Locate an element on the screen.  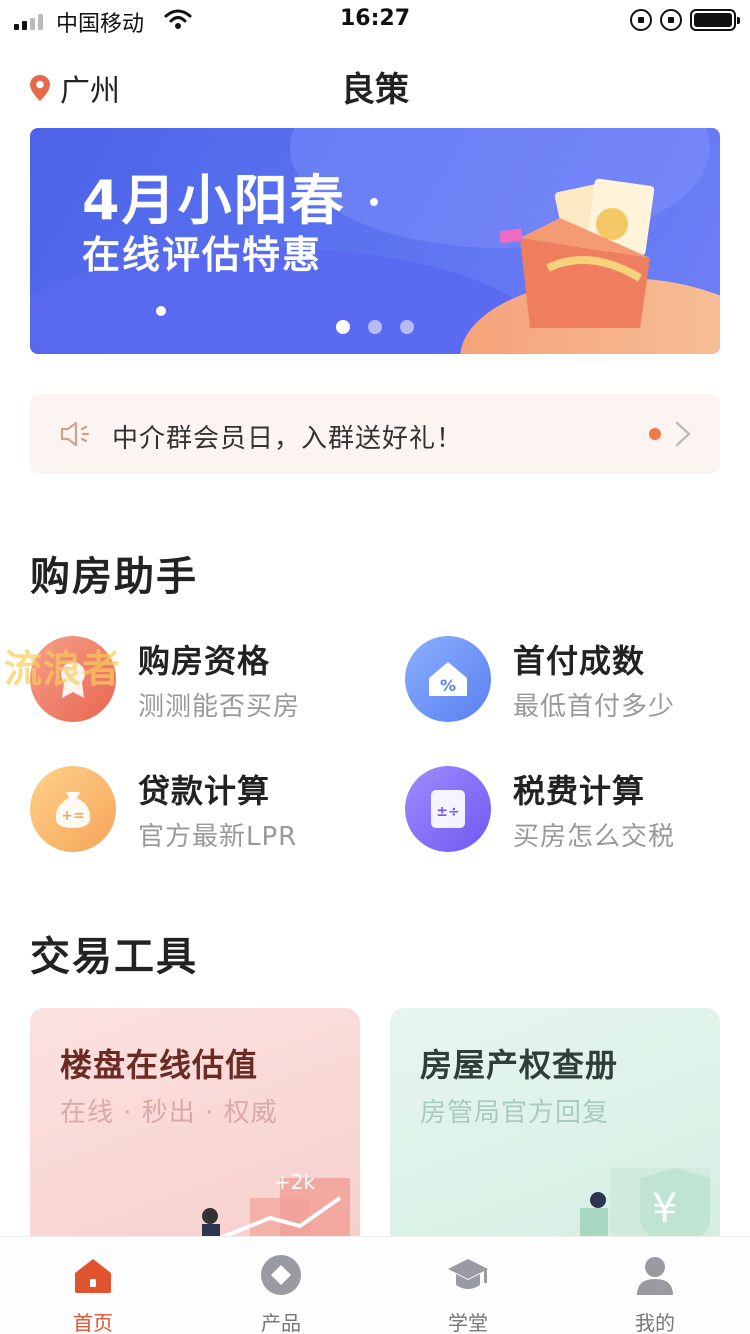
yuan-icon: ¥ is located at coordinates (665, 1209).